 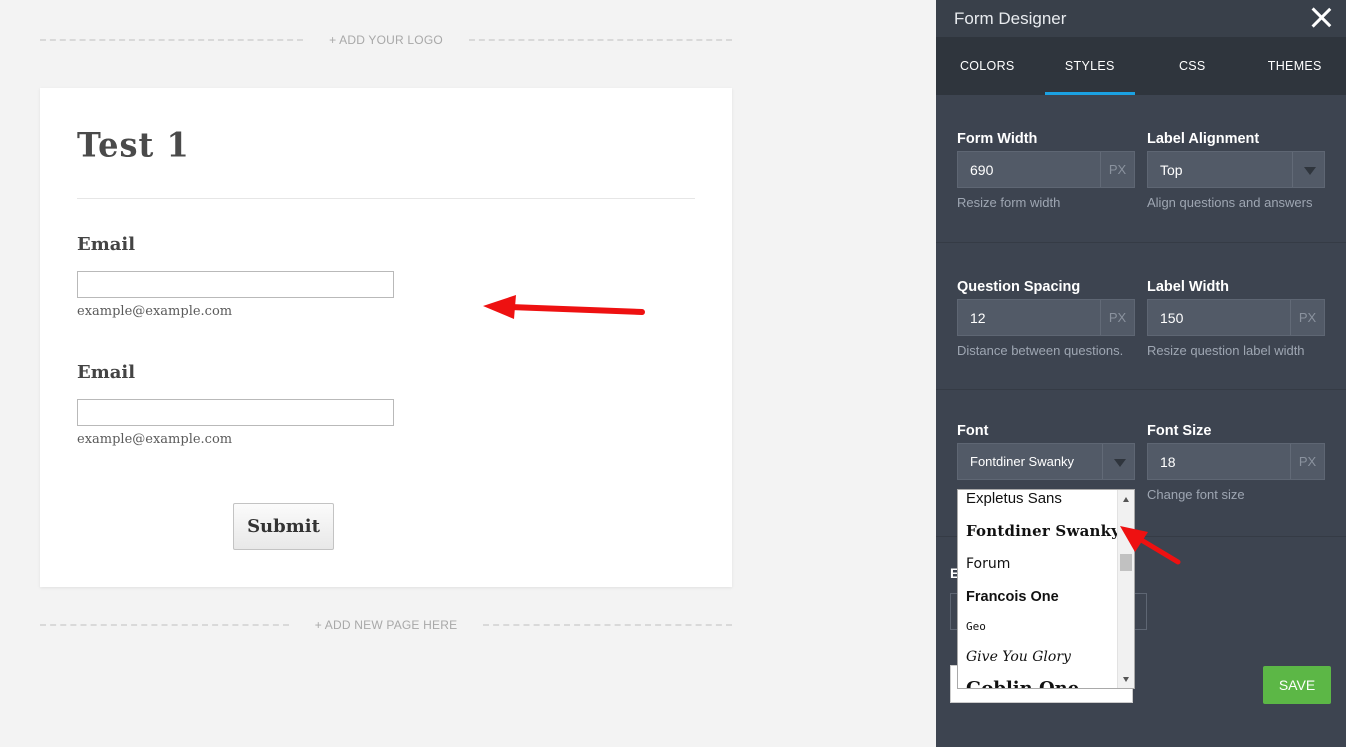 What do you see at coordinates (106, 372) in the screenshot?
I see `question-label-email-2: Email` at bounding box center [106, 372].